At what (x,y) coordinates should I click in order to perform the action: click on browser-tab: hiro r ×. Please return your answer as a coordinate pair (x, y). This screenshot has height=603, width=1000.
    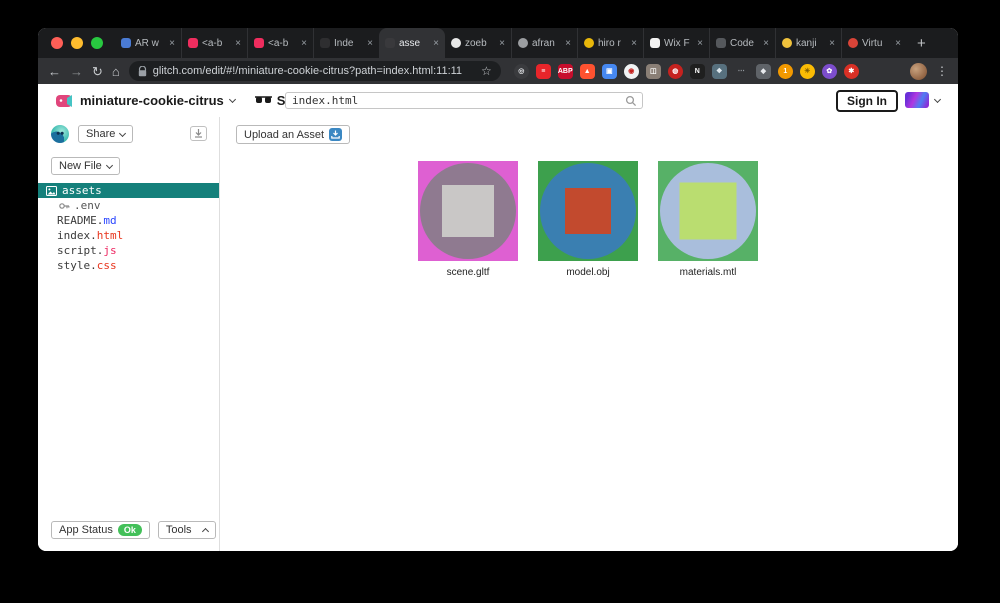
    Looking at the image, I should click on (610, 43).